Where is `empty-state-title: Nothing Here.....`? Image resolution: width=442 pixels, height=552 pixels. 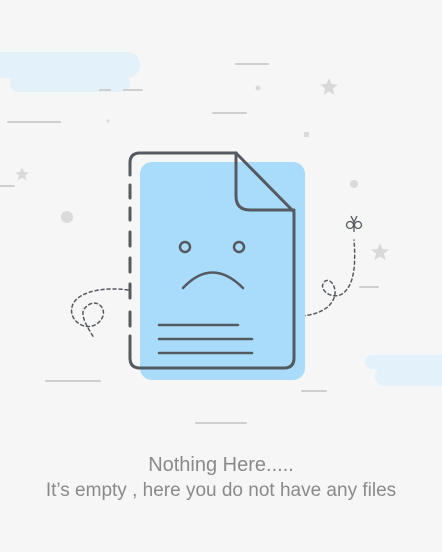
empty-state-title: Nothing Here..... is located at coordinates (221, 465).